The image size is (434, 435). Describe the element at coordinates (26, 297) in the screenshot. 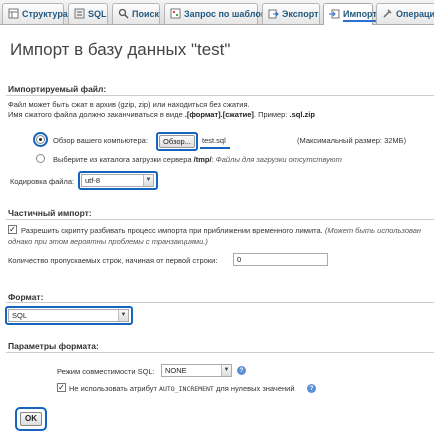

I see `format-section-title: Формат:` at that location.